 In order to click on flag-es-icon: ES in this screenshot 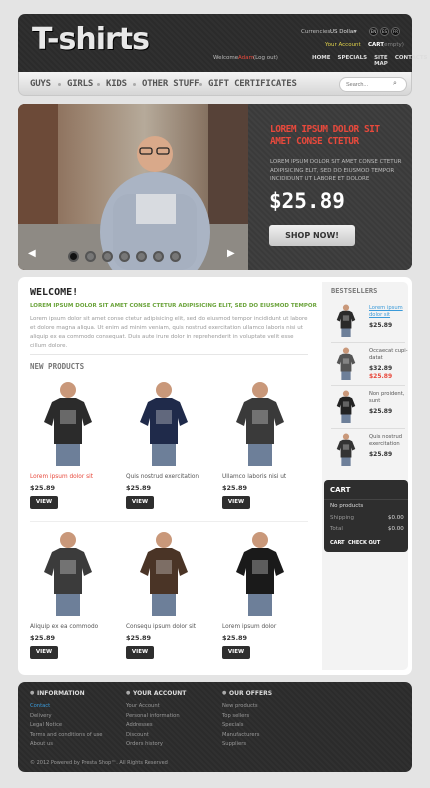, I will do `click(384, 31)`.